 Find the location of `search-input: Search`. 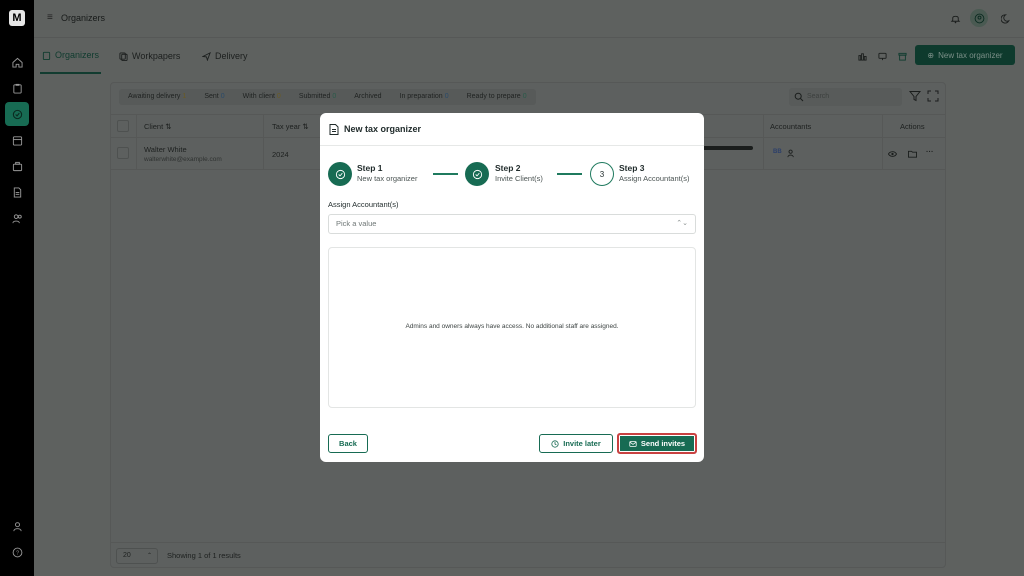

search-input: Search is located at coordinates (845, 97).